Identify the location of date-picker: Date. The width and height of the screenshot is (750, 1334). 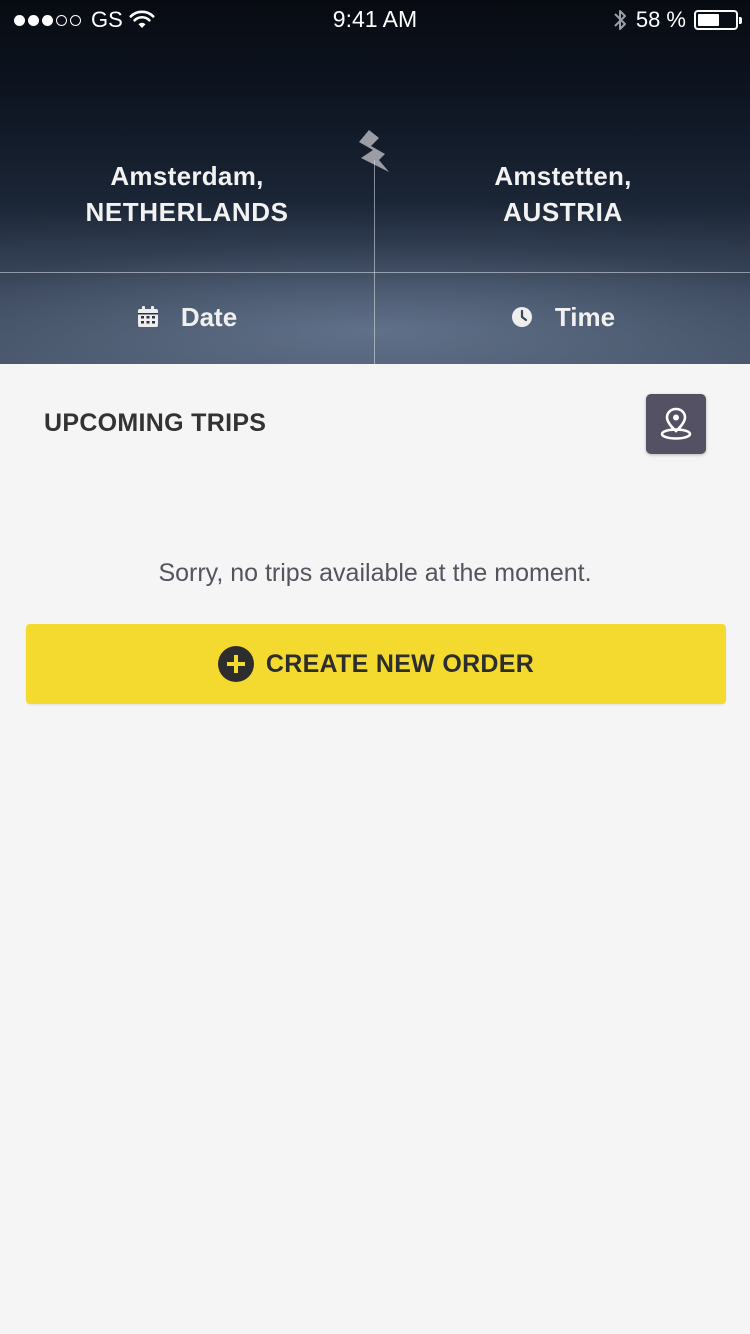
(187, 317).